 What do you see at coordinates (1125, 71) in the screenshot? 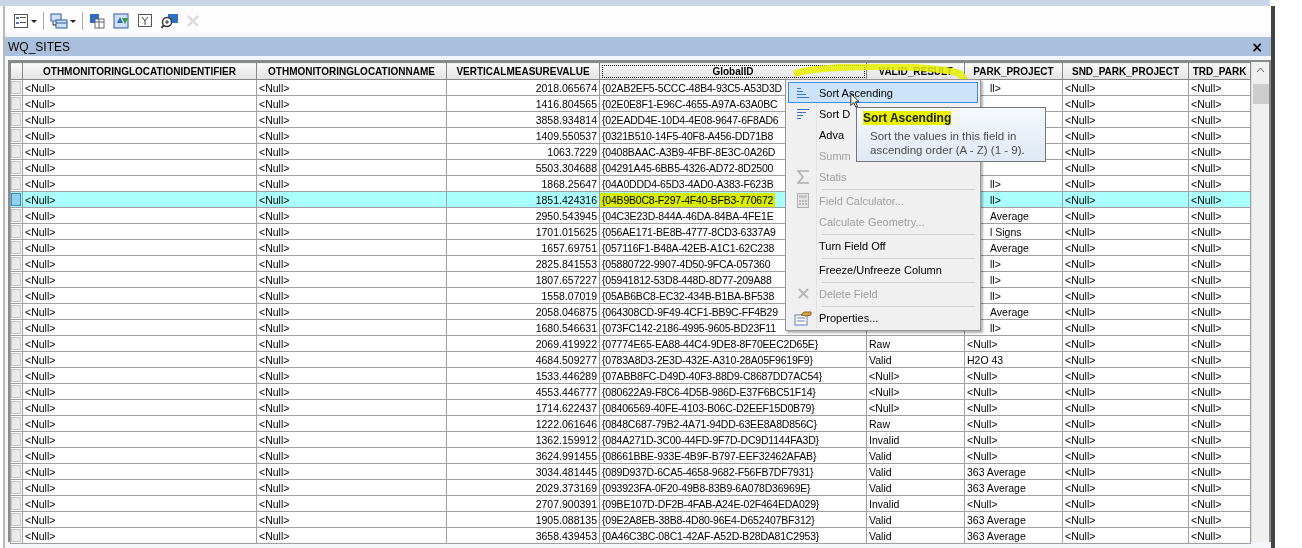
I see `column-header: SND_PARK_PROJECT` at bounding box center [1125, 71].